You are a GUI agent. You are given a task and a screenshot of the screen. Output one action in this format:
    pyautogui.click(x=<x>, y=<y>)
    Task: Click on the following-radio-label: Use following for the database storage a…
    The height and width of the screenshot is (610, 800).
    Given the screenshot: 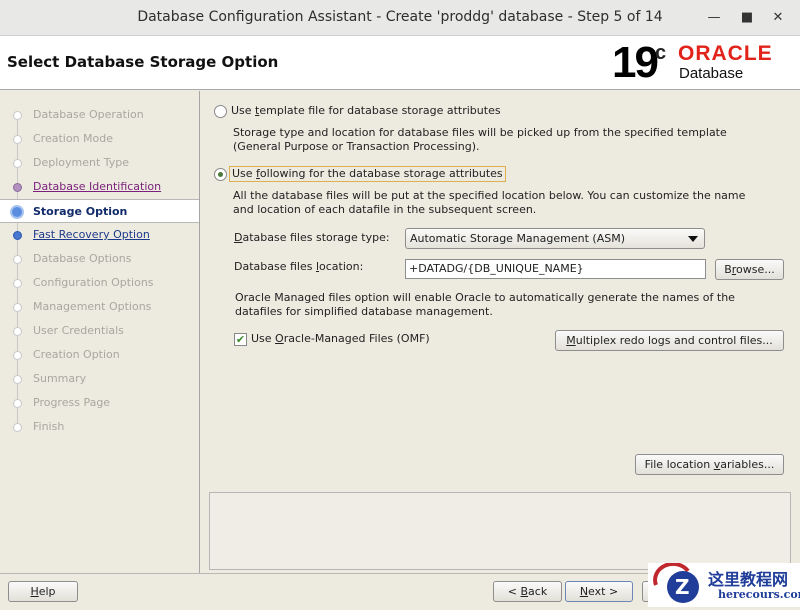 What is the action you would take?
    pyautogui.click(x=367, y=174)
    